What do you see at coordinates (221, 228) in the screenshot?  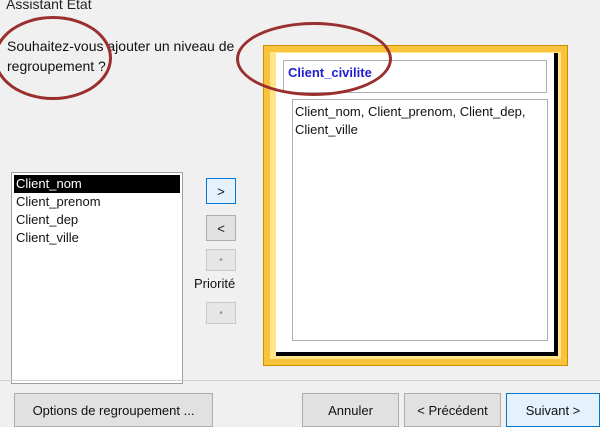 I see `remove-group-level-button: <` at bounding box center [221, 228].